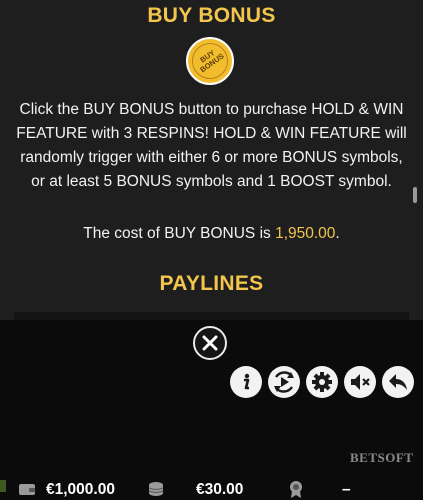 The width and height of the screenshot is (423, 500). I want to click on back-icon, so click(398, 382).